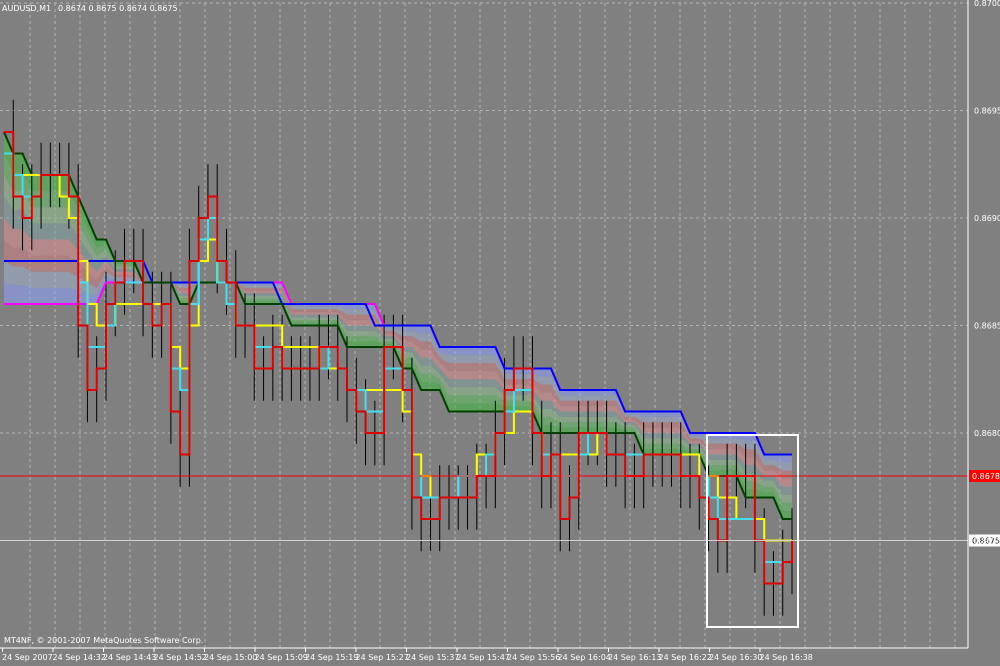 The image size is (1000, 666). I want to click on x-tick-label: 24 Sep 15:47, so click(483, 657).